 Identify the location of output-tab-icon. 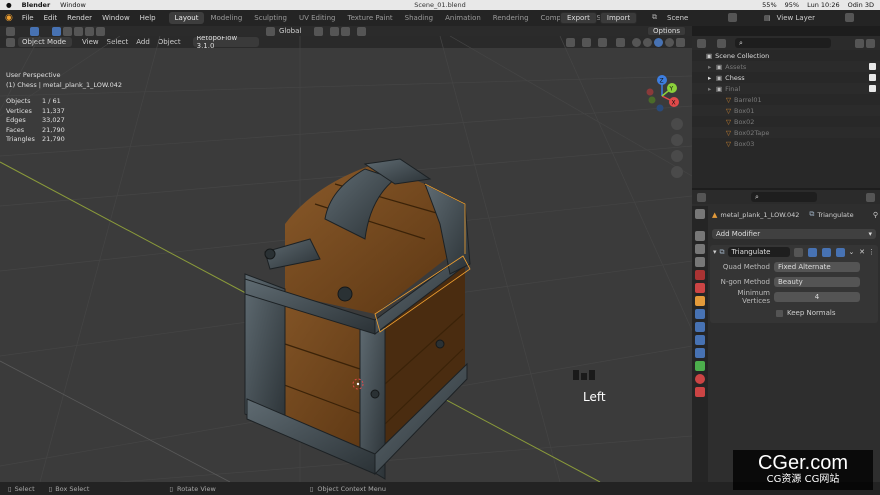
(700, 249).